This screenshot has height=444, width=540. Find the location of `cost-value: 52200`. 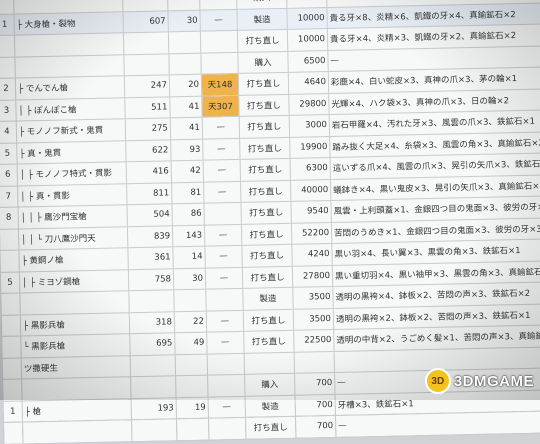

cost-value: 52200 is located at coordinates (311, 233).